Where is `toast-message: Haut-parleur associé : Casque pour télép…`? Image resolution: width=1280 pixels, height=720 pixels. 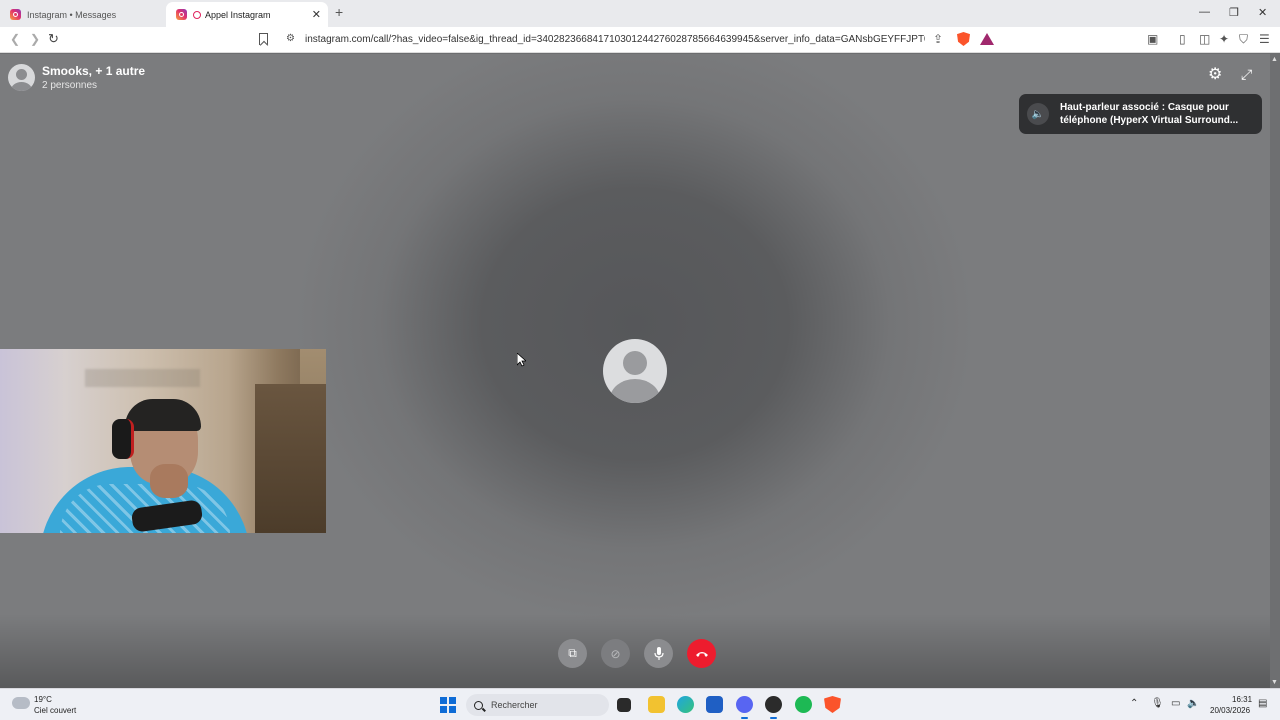
toast-message: Haut-parleur associé : Casque pour télép… is located at coordinates (1149, 114).